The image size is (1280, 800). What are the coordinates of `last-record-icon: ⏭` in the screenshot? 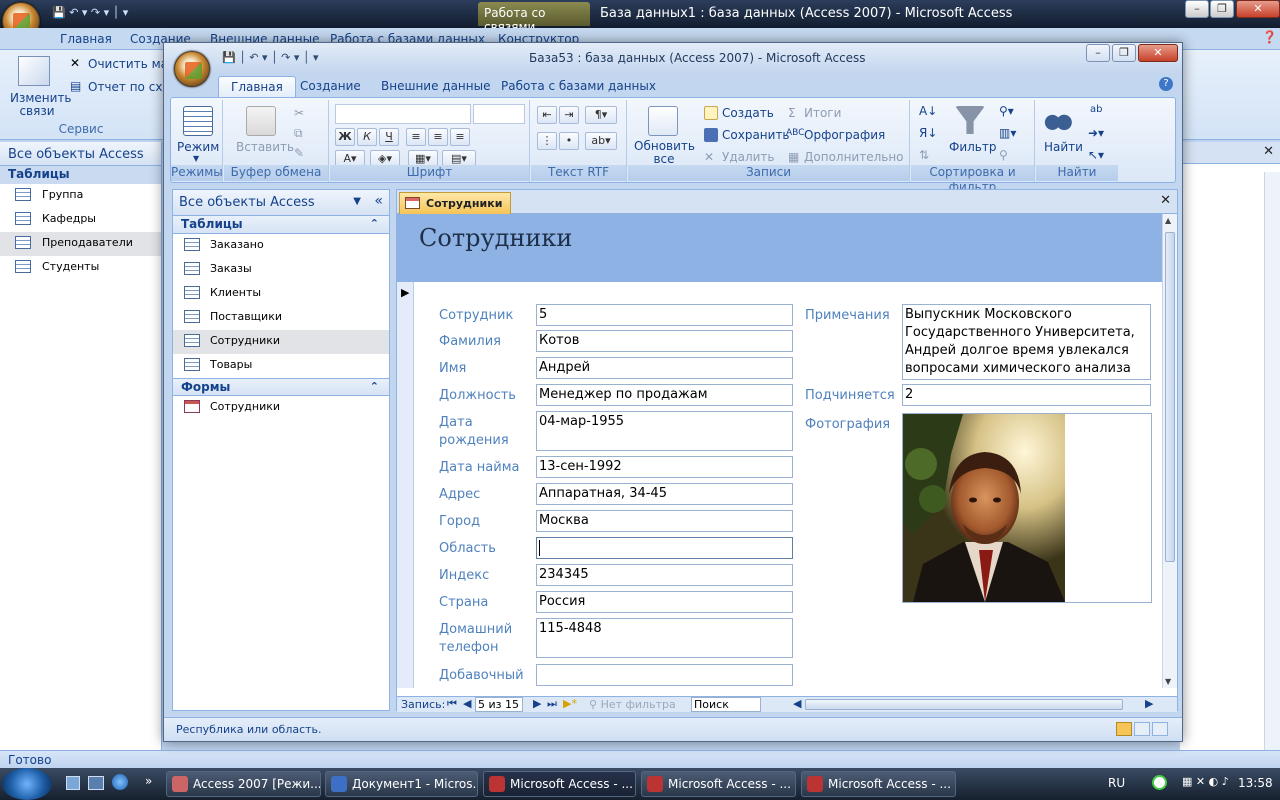 It's located at (552, 704).